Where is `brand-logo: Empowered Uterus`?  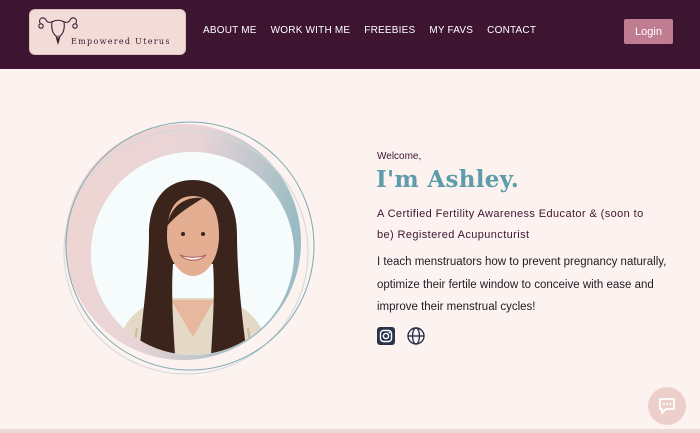 brand-logo: Empowered Uterus is located at coordinates (107, 32).